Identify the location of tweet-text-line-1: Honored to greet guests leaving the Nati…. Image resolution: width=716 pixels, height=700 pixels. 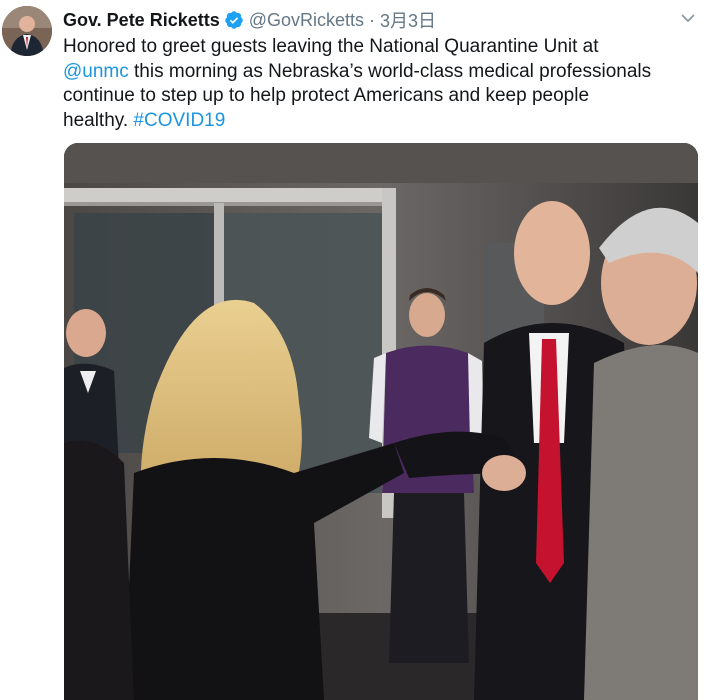
(331, 46).